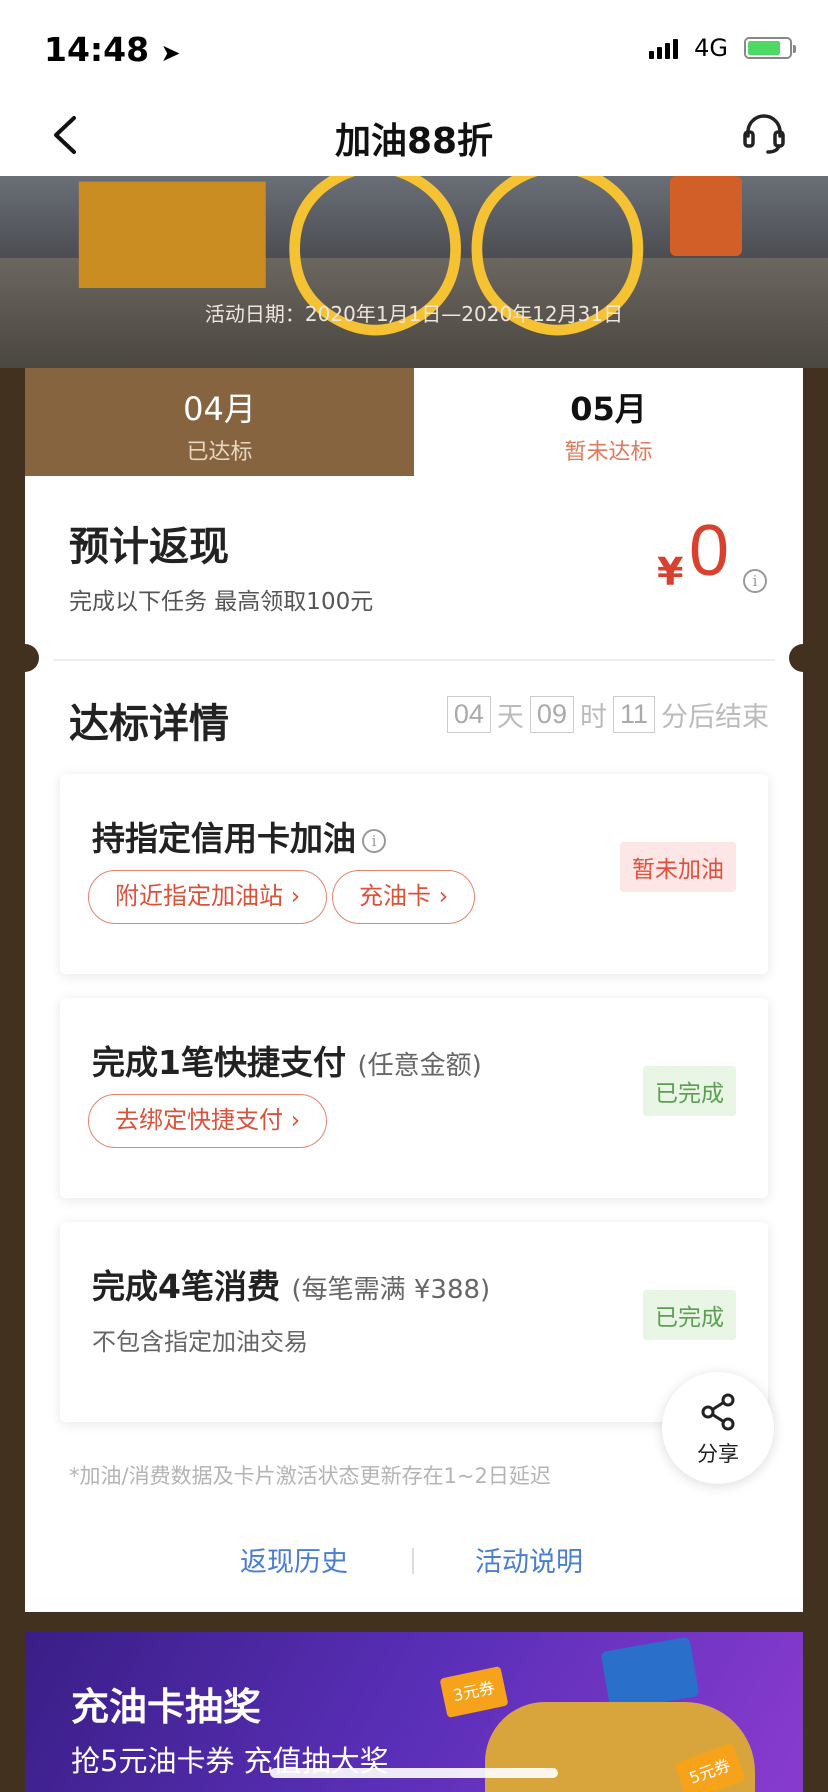  Describe the element at coordinates (166, 1707) in the screenshot. I see `lottery-title: 充油卡抽奖` at that location.